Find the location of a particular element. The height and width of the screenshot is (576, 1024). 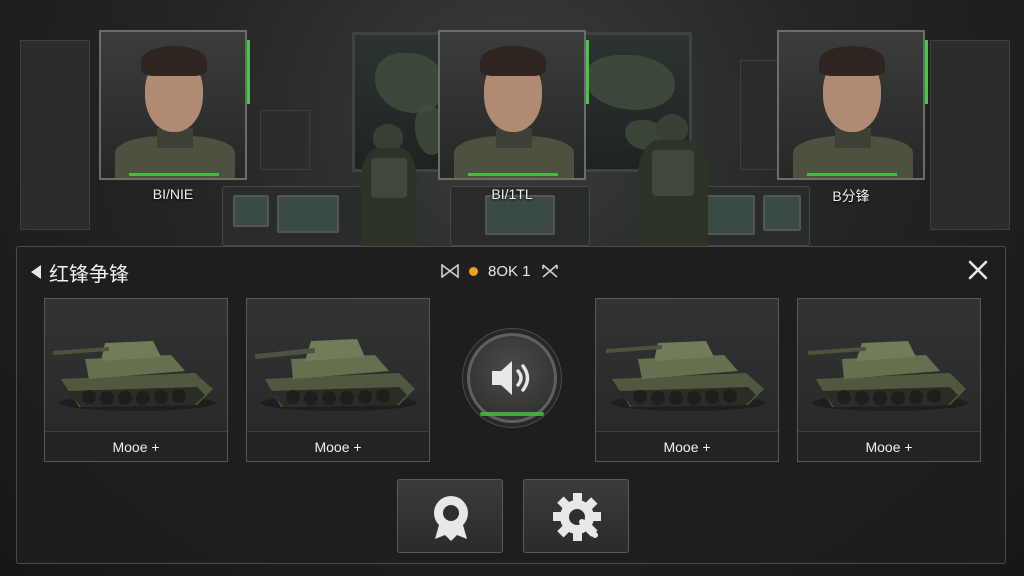

soldier-right is located at coordinates (673, 184).